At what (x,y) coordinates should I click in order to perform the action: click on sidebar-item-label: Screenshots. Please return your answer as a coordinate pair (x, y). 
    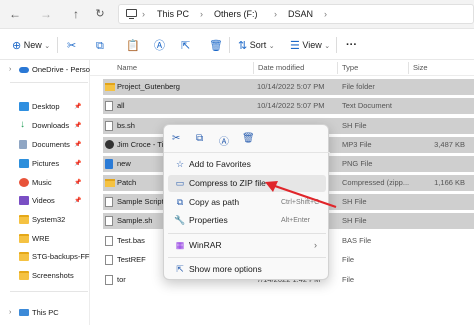
    Looking at the image, I should click on (53, 275).